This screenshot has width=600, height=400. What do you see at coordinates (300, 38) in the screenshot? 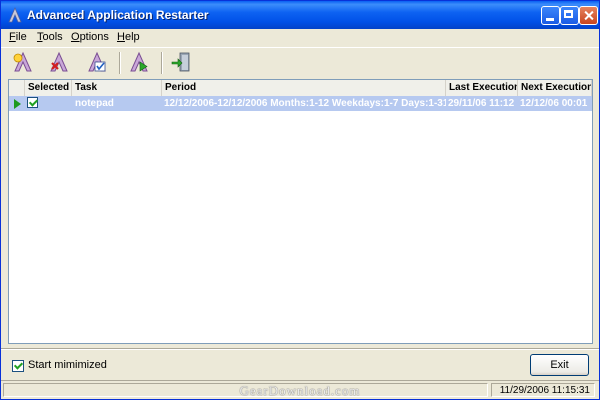
I see `menu-bar: File Tools Options Help` at bounding box center [300, 38].